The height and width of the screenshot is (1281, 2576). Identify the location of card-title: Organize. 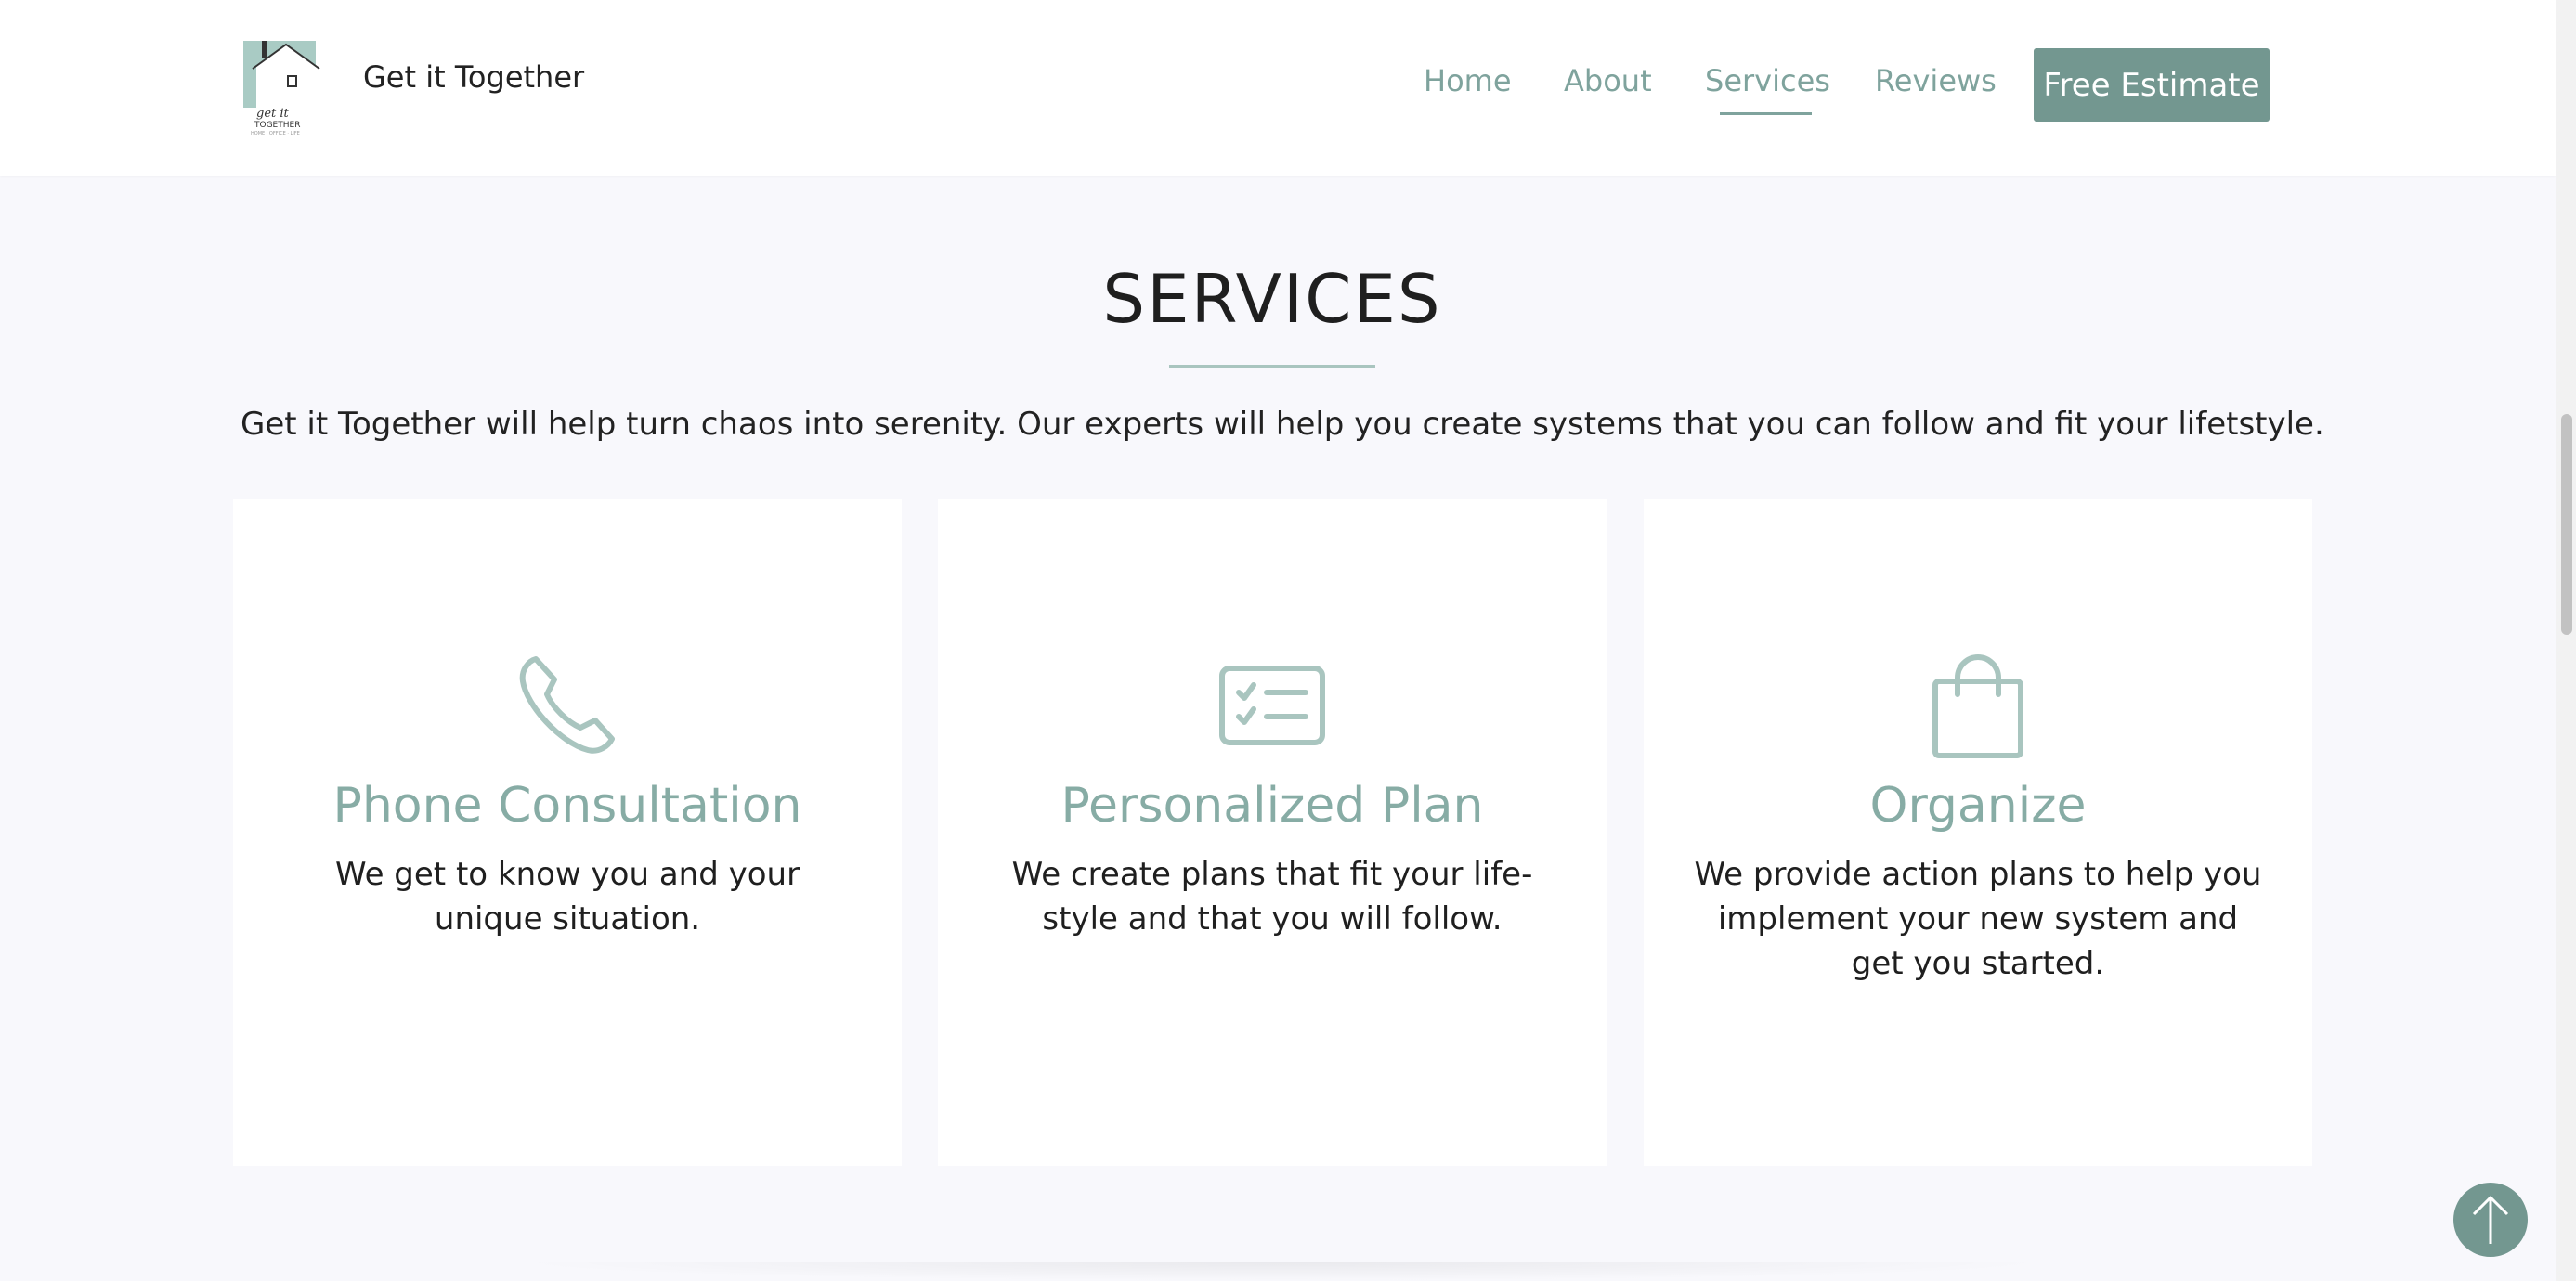
(1978, 806).